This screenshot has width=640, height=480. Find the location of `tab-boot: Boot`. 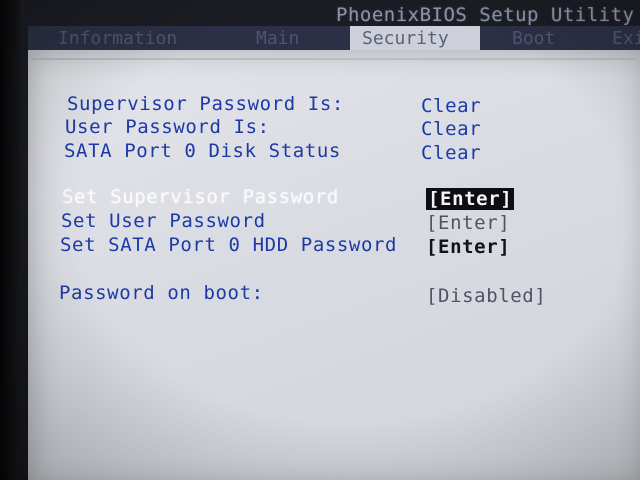

tab-boot: Boot is located at coordinates (533, 38).